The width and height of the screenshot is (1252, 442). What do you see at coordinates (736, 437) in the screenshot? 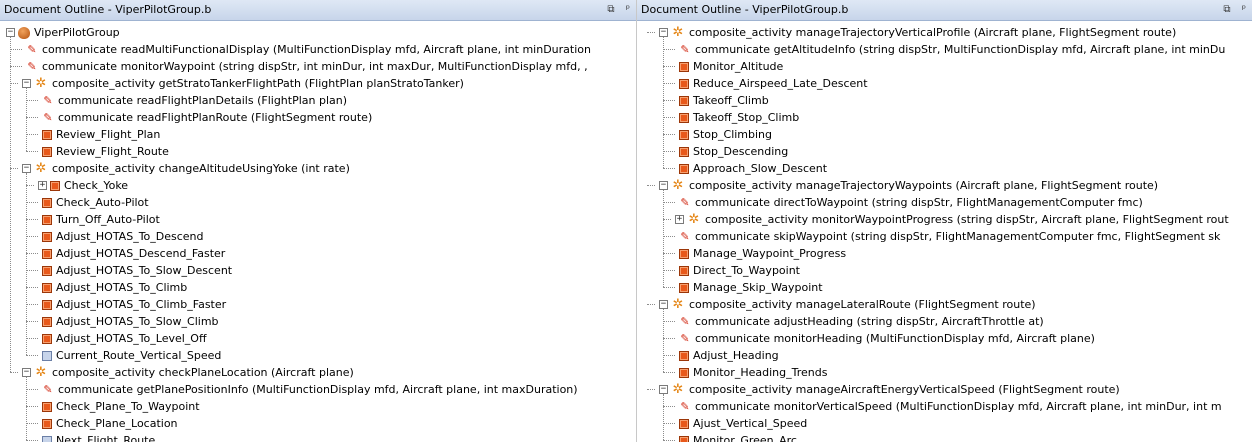
I see `tree-node: Monitor_Green_Arc` at bounding box center [736, 437].